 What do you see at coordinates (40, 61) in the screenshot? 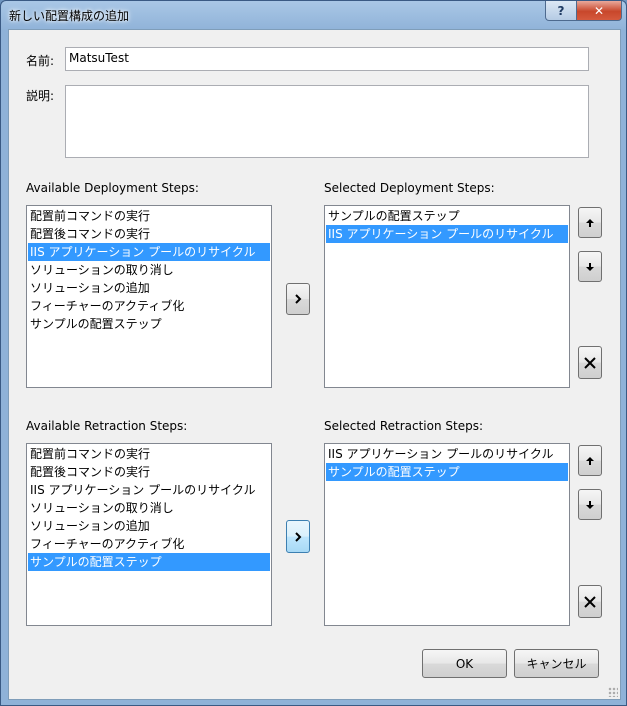
I see `name-label: 名前:` at bounding box center [40, 61].